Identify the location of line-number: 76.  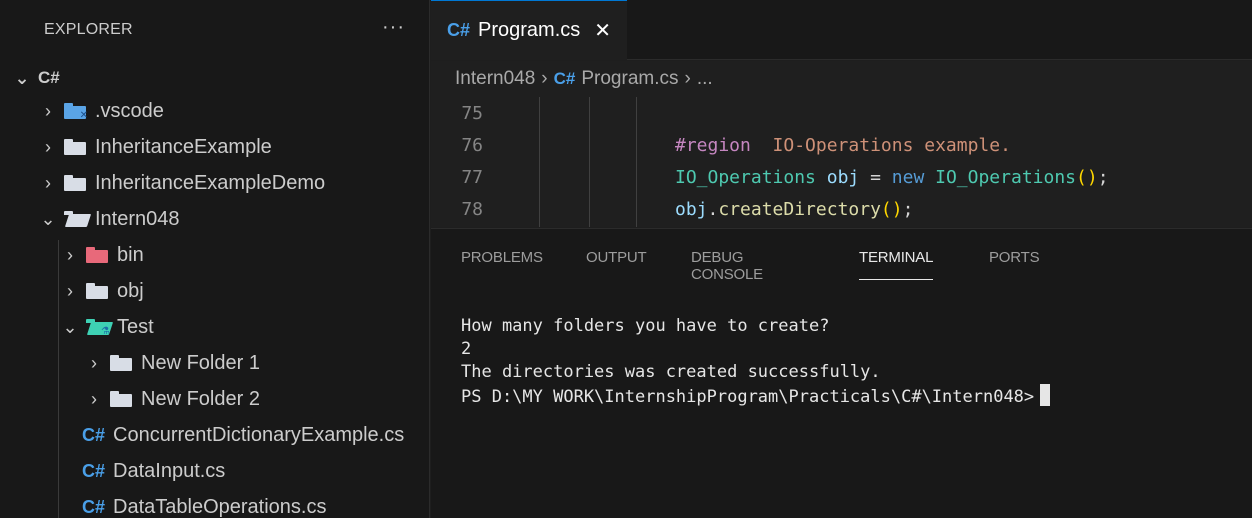
(472, 145).